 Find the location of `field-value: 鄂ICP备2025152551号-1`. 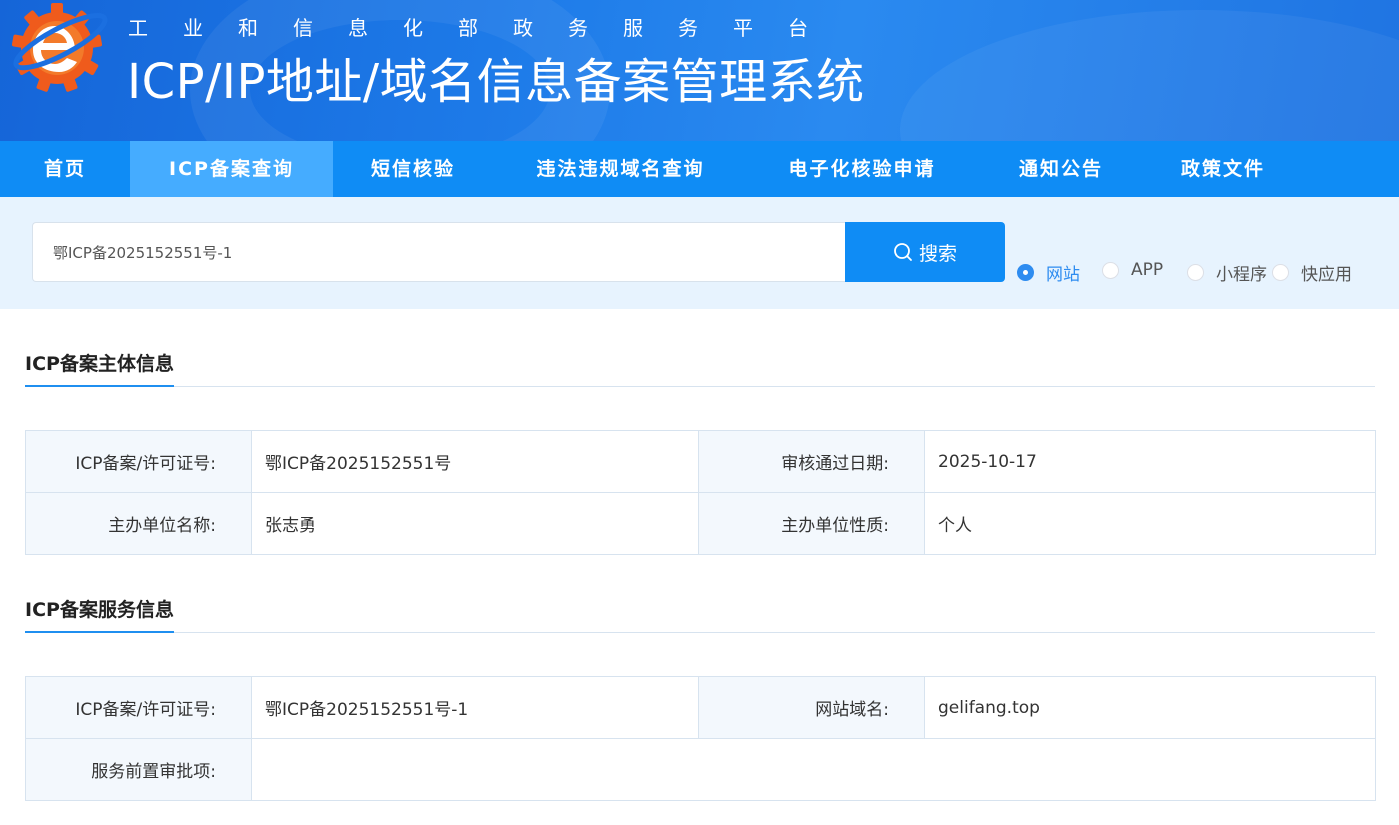

field-value: 鄂ICP备2025152551号-1 is located at coordinates (475, 707).